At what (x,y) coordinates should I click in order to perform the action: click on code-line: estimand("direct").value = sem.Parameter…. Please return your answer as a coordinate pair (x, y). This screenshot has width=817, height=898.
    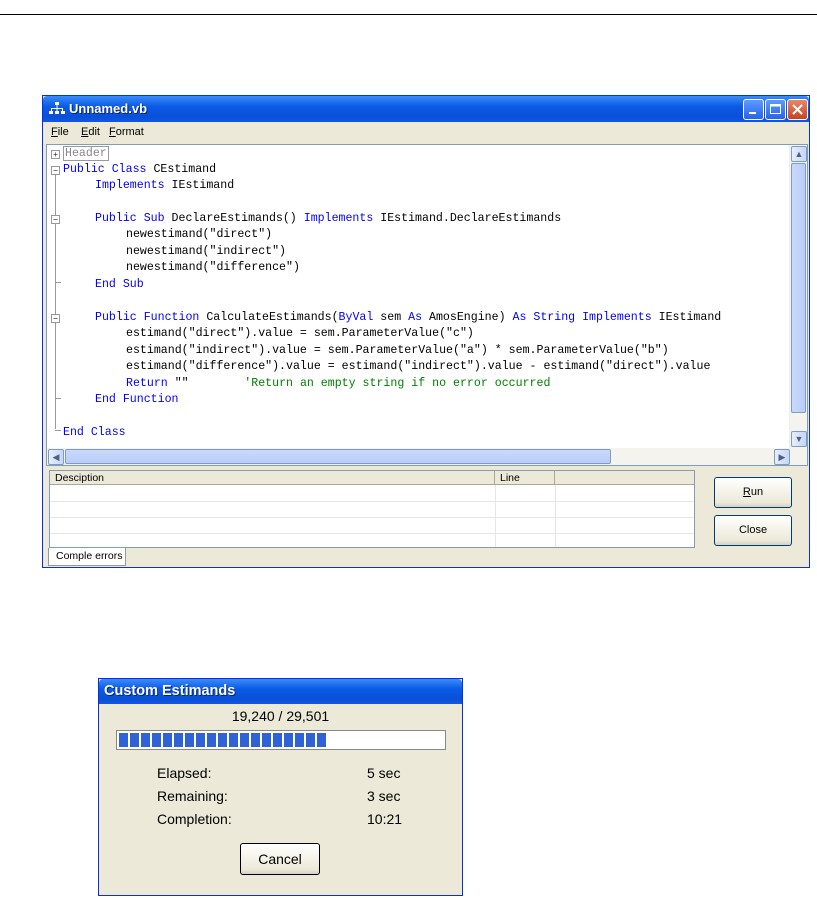
    Looking at the image, I should click on (300, 333).